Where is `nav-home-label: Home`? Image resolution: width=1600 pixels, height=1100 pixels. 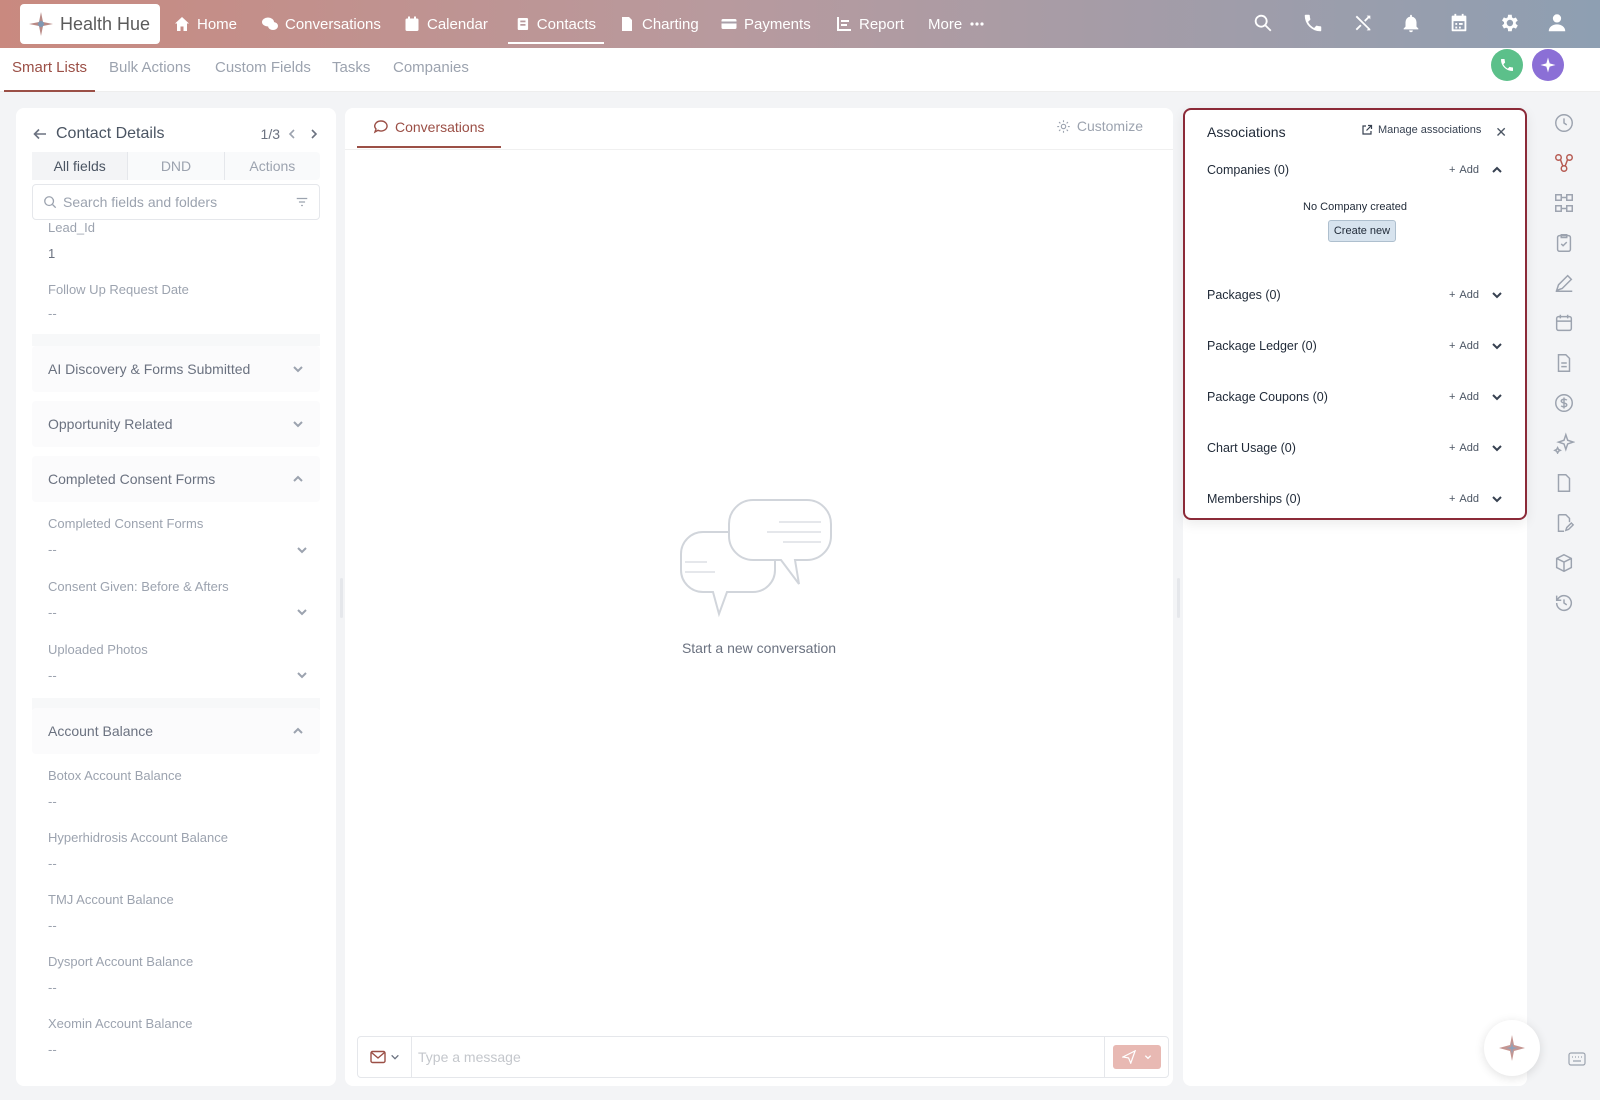 nav-home-label: Home is located at coordinates (217, 24).